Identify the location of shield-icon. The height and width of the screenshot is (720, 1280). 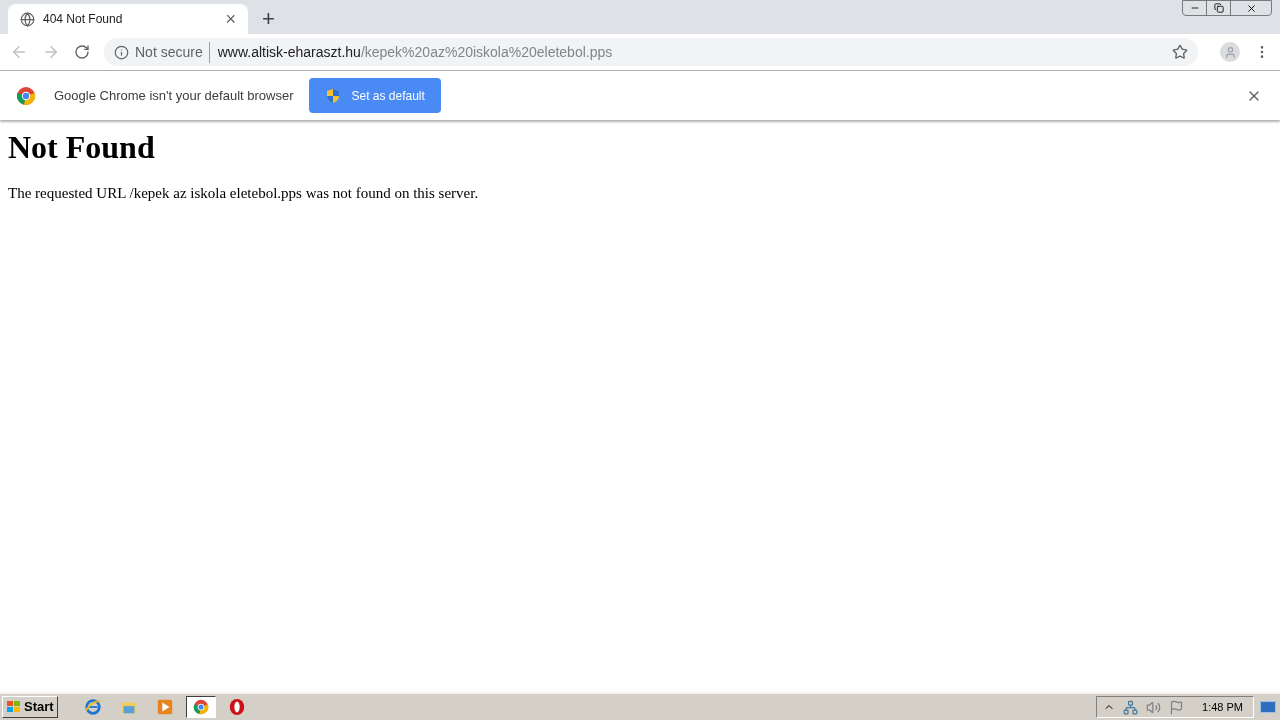
(333, 95).